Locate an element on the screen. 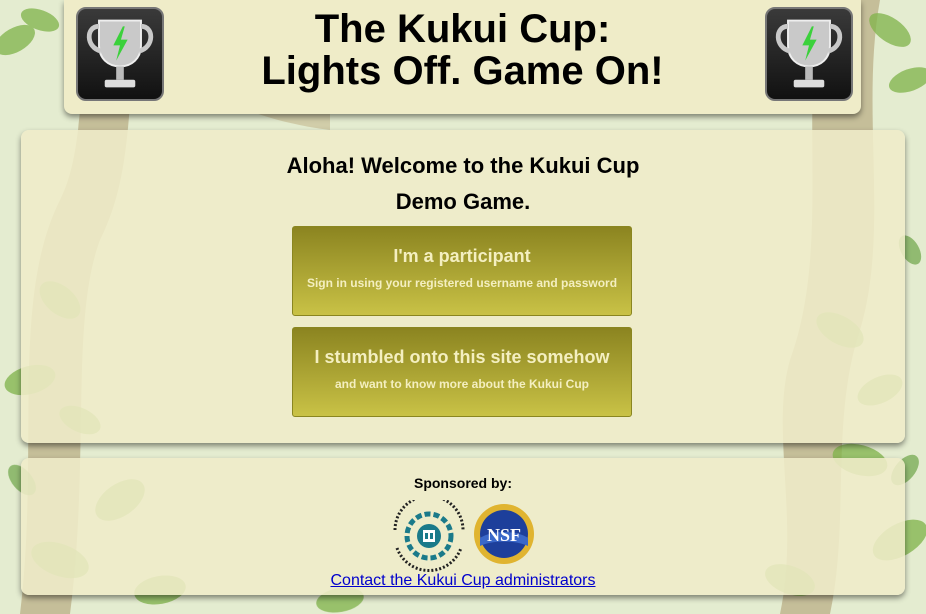  welcome-line-1: Aloha! Welcome to the Kukui Cup is located at coordinates (463, 165).